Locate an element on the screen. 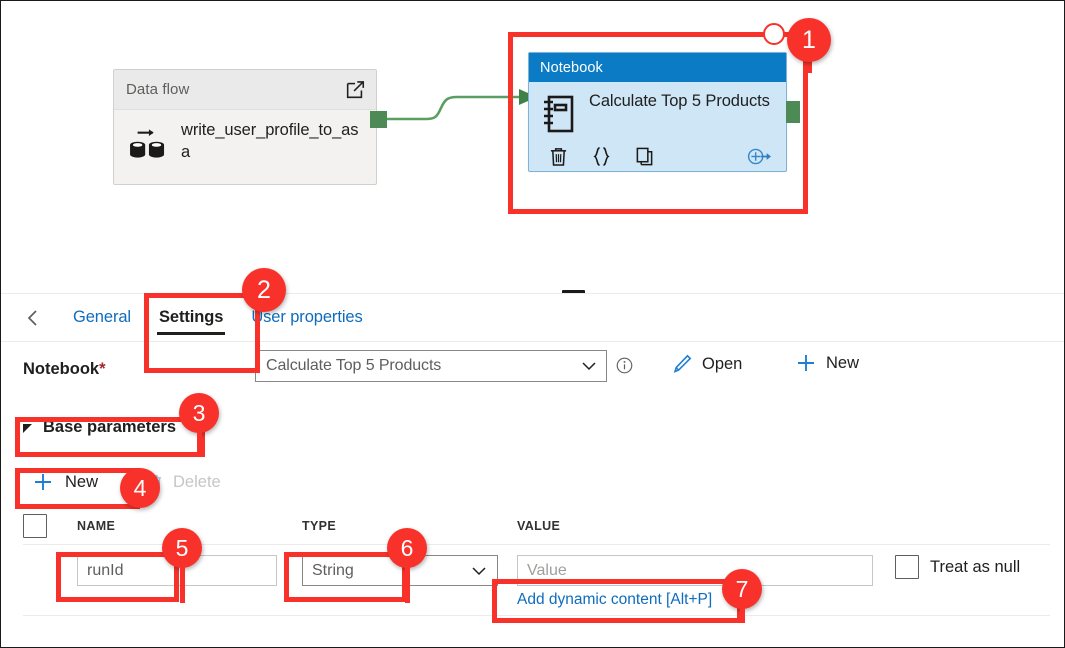  base-parameters-accordion: Base parameters is located at coordinates (99, 427).